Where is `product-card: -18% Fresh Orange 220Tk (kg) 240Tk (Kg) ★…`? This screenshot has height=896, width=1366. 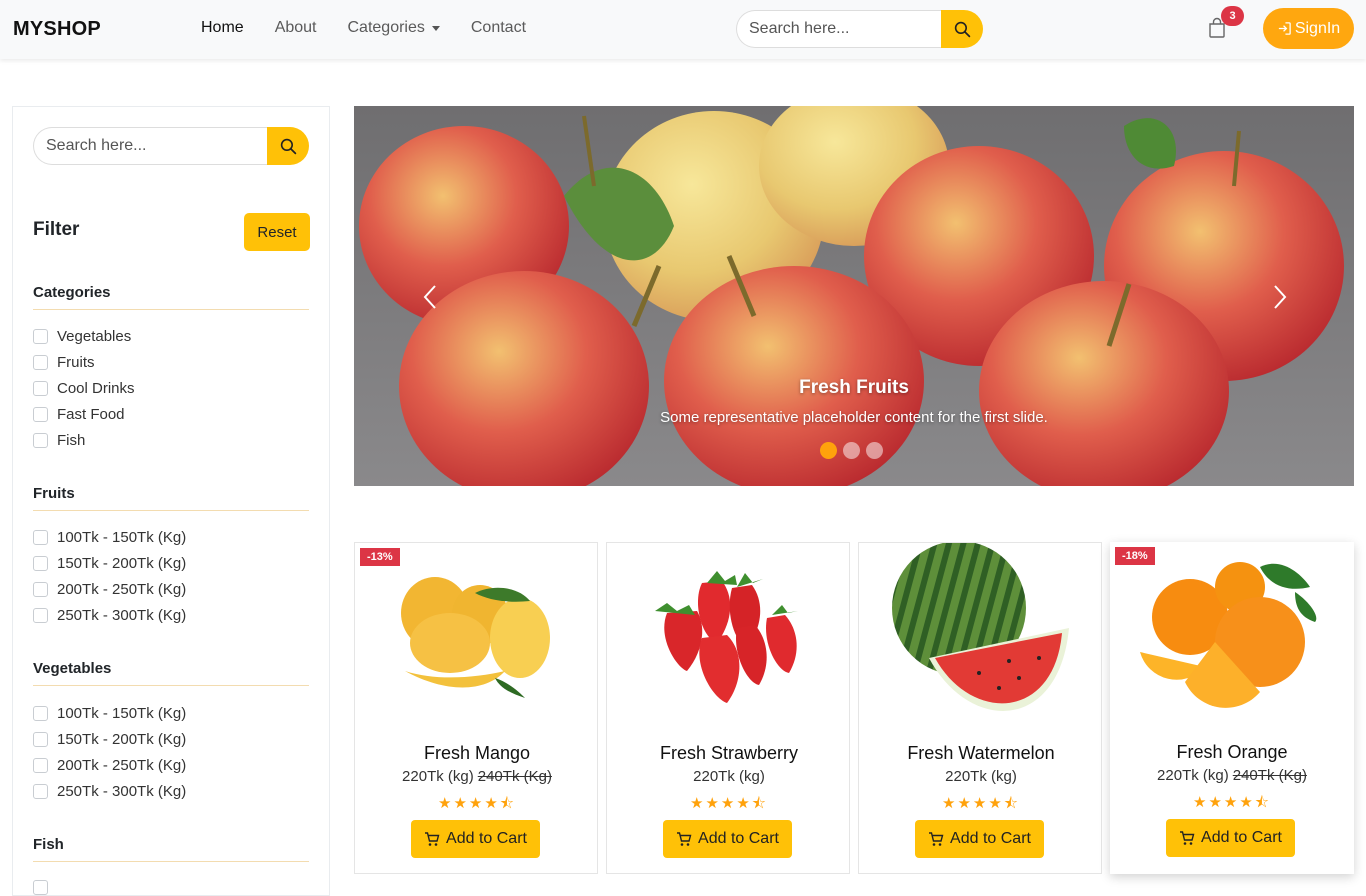 product-card: -18% Fresh Orange 220Tk (kg) 240Tk (Kg) ★… is located at coordinates (1232, 708).